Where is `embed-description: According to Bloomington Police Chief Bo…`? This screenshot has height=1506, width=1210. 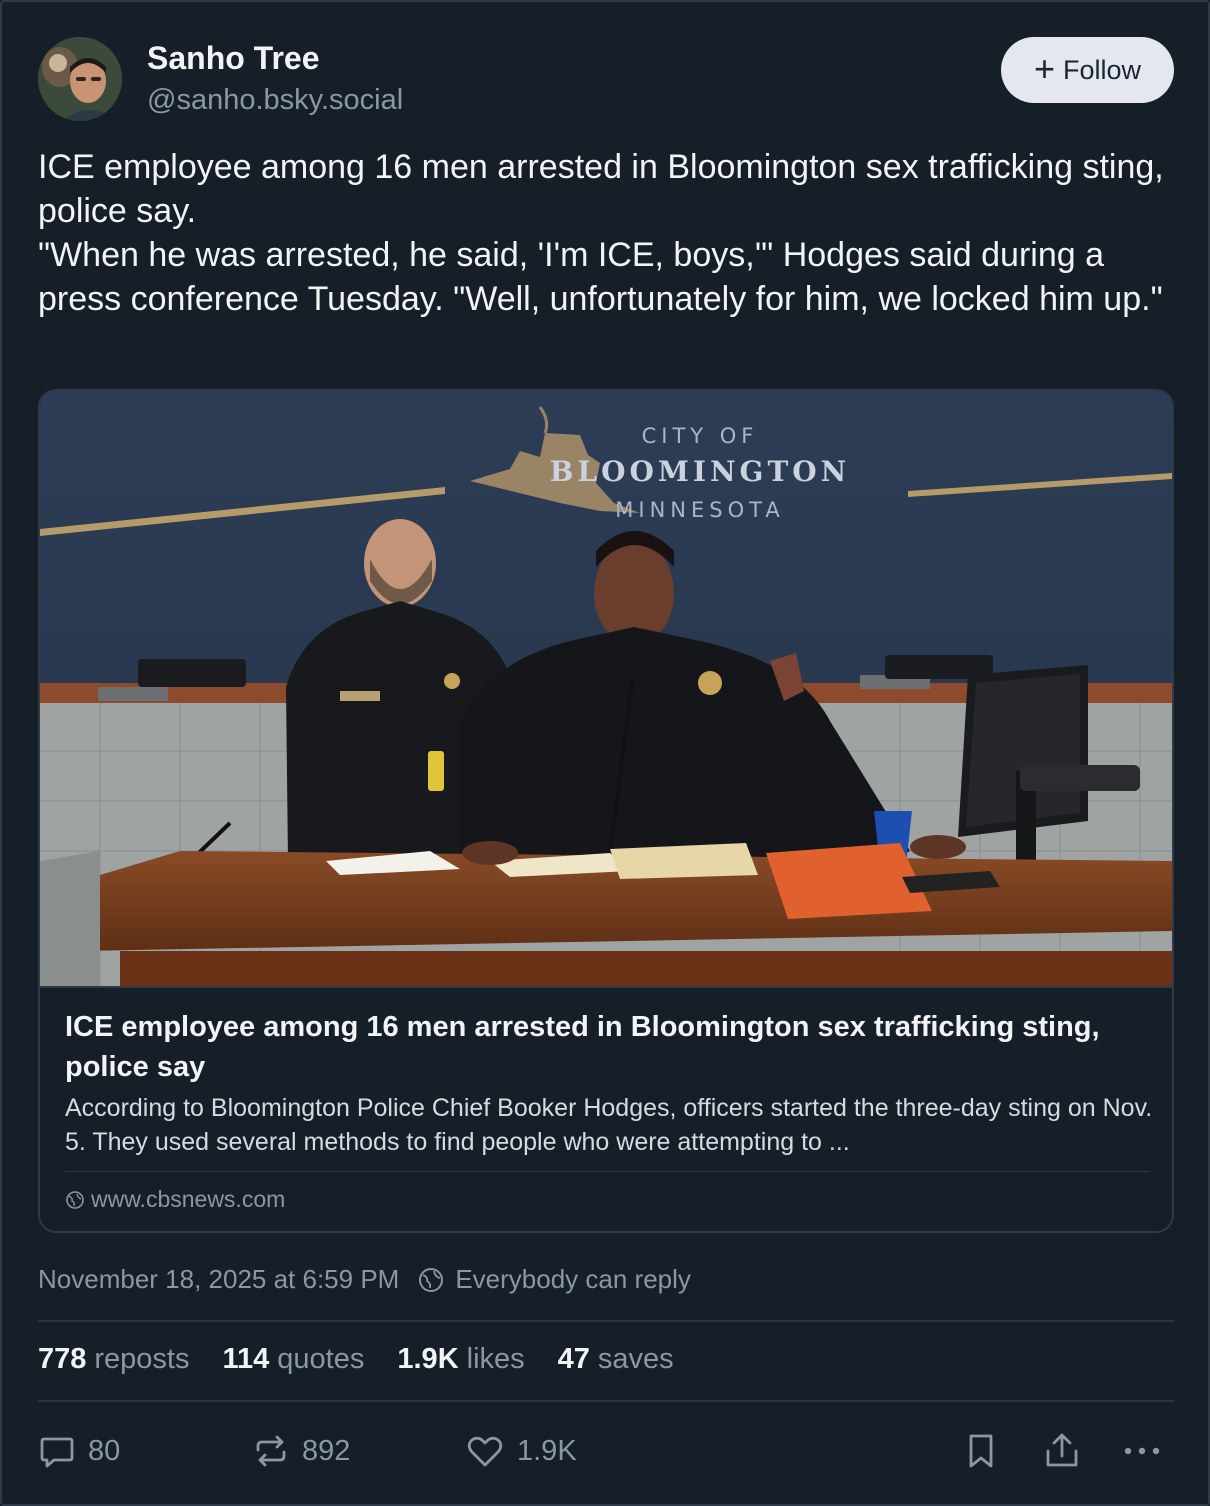
embed-description: According to Bloomington Police Chief Bo… is located at coordinates (609, 1125).